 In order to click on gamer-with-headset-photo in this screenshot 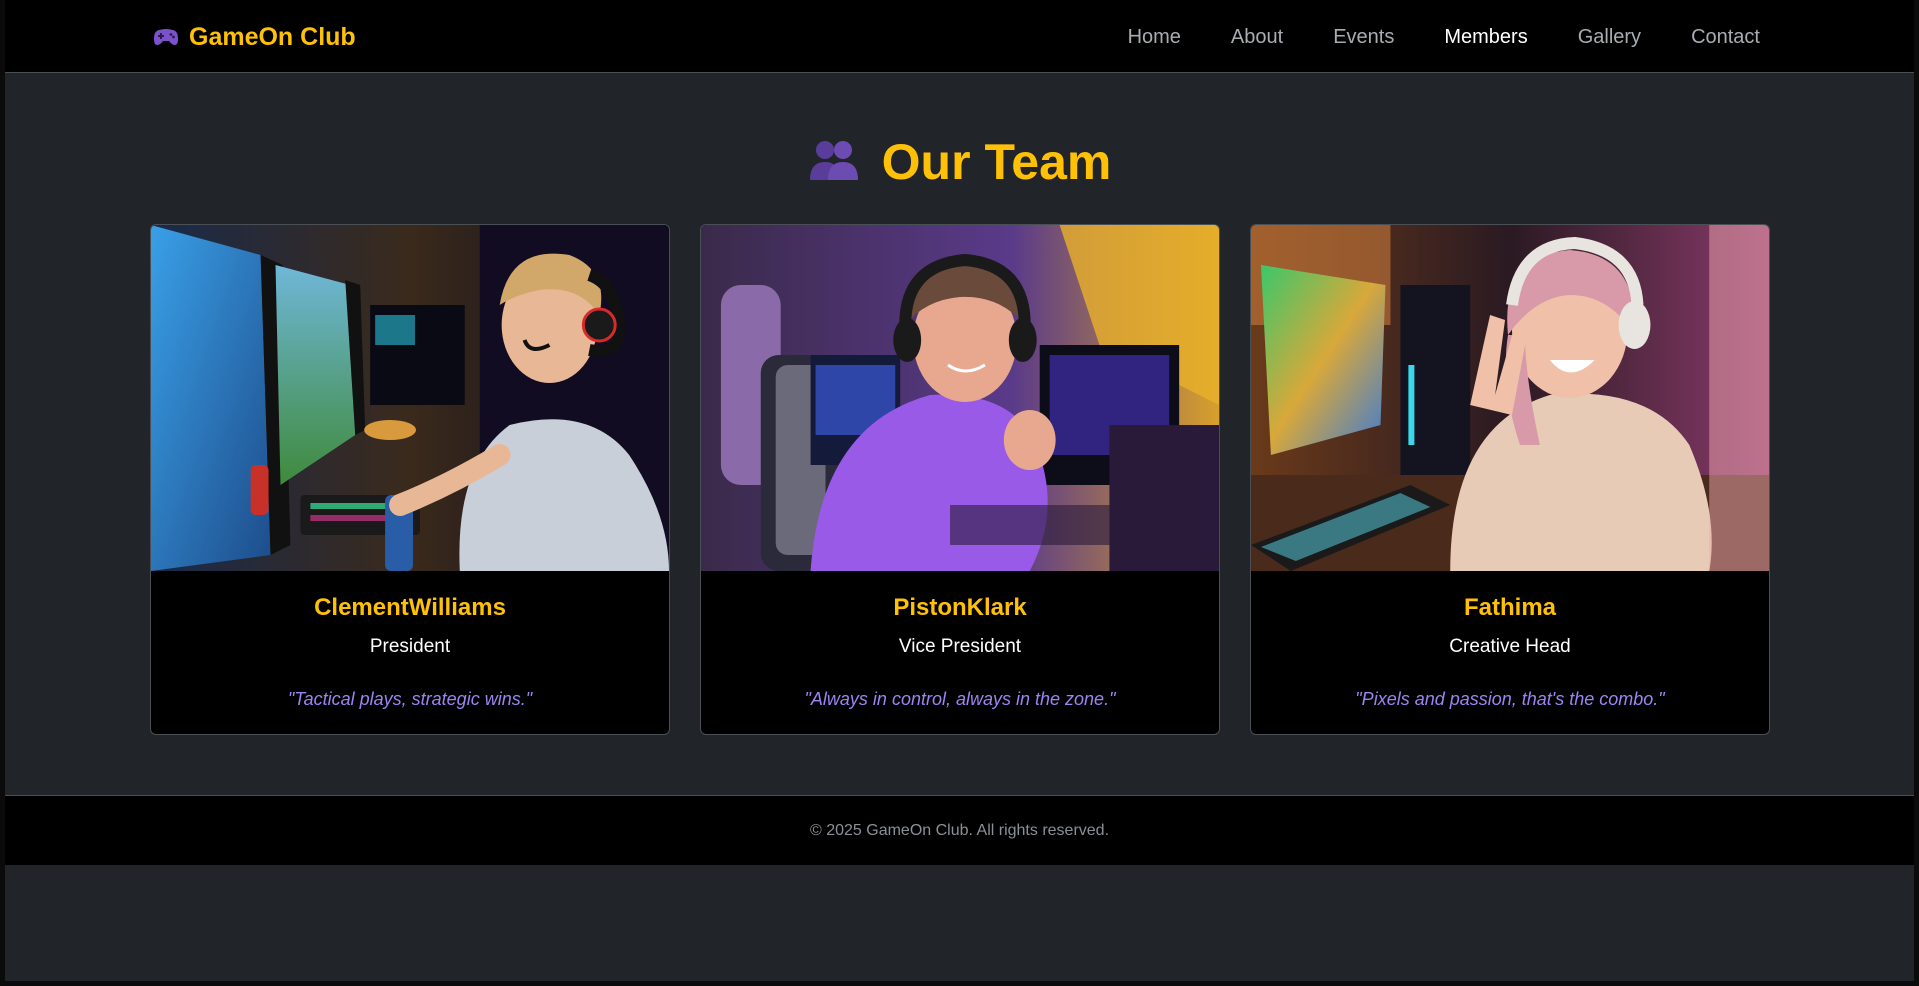, I will do `click(960, 398)`.